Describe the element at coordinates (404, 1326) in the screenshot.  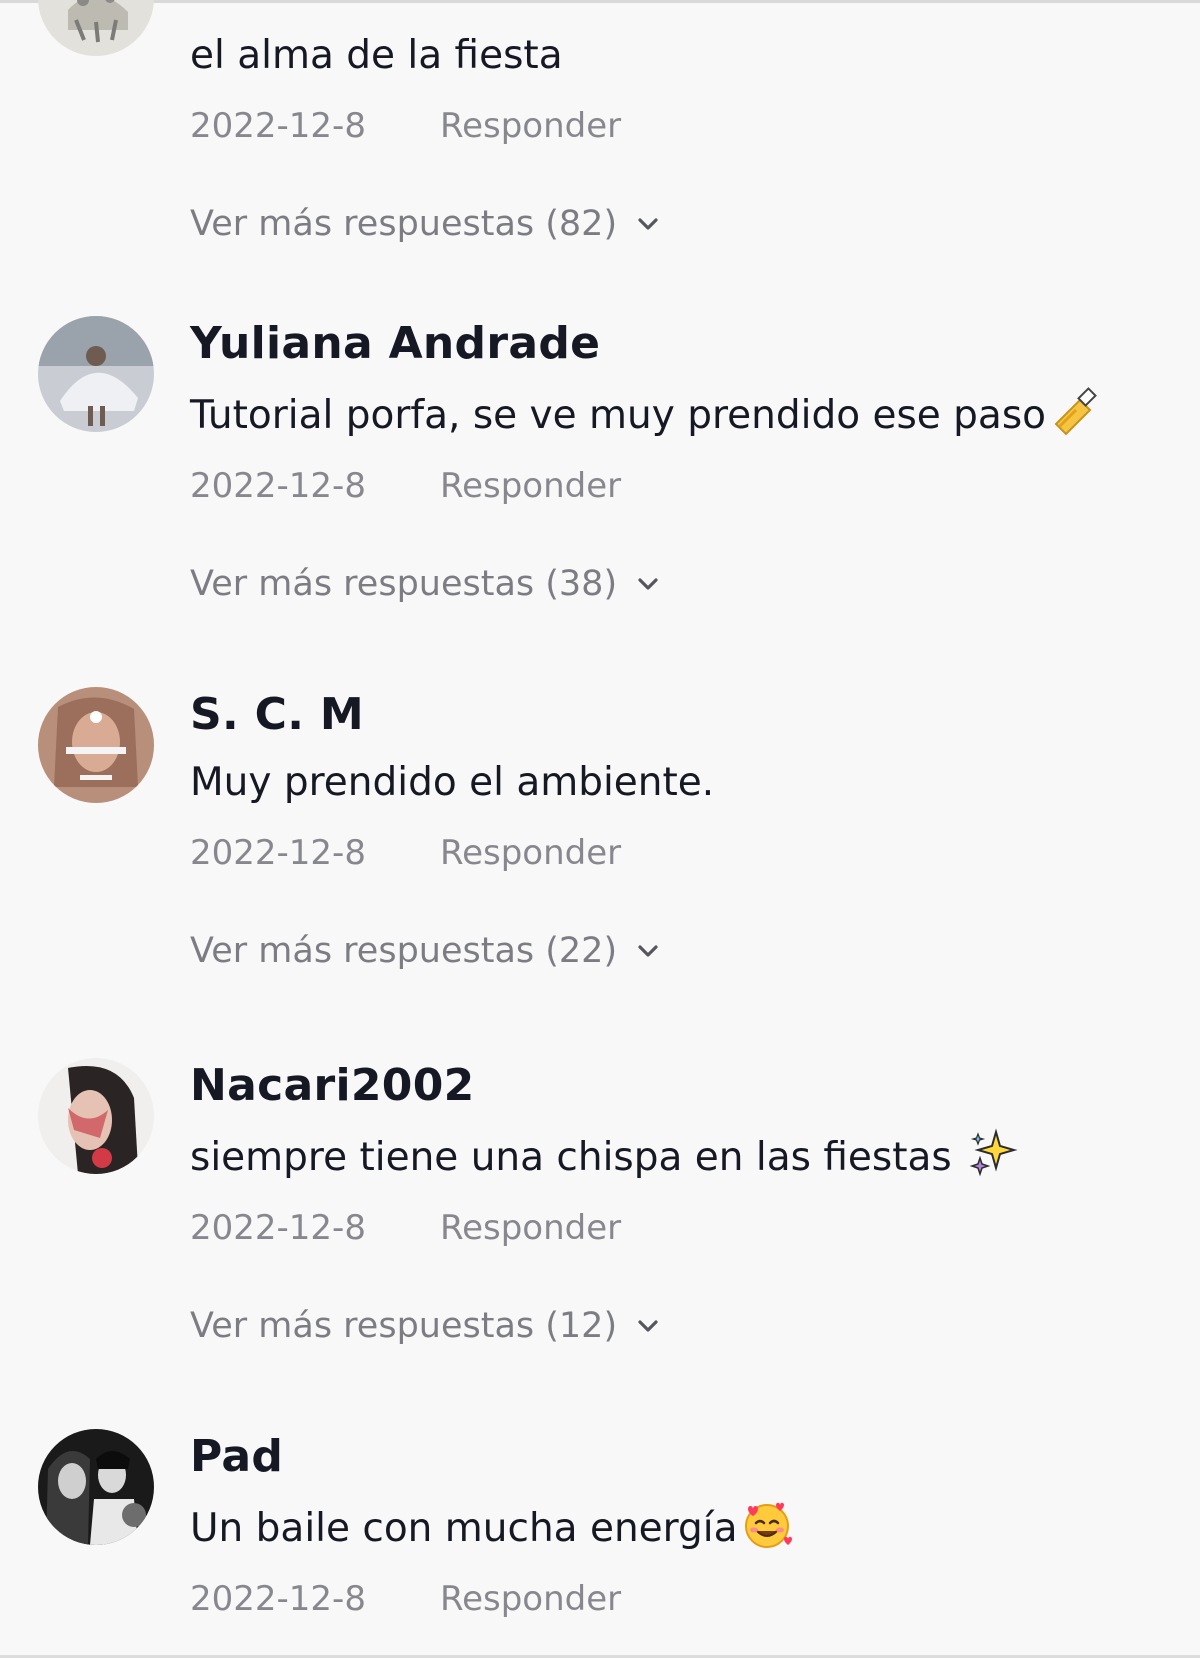
I see `view-more-replies-label: Ver más respuestas (12)` at that location.